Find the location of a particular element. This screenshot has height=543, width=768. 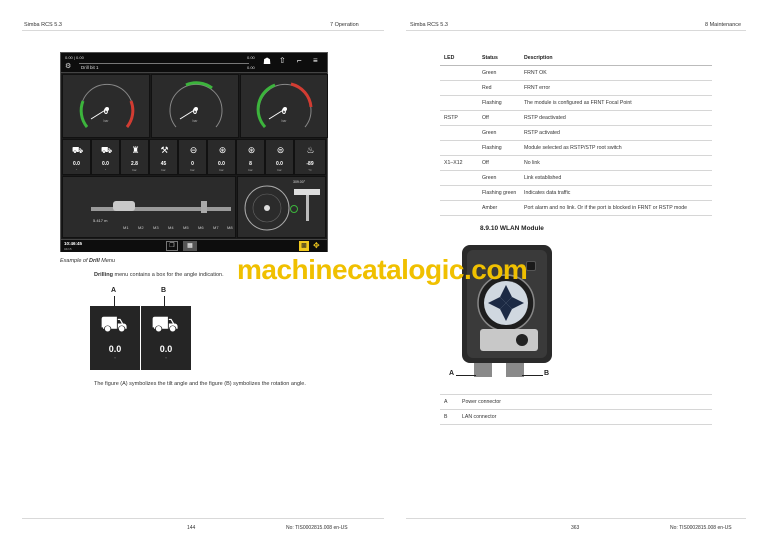

m-button-7: M7 is located at coordinates (216, 227).